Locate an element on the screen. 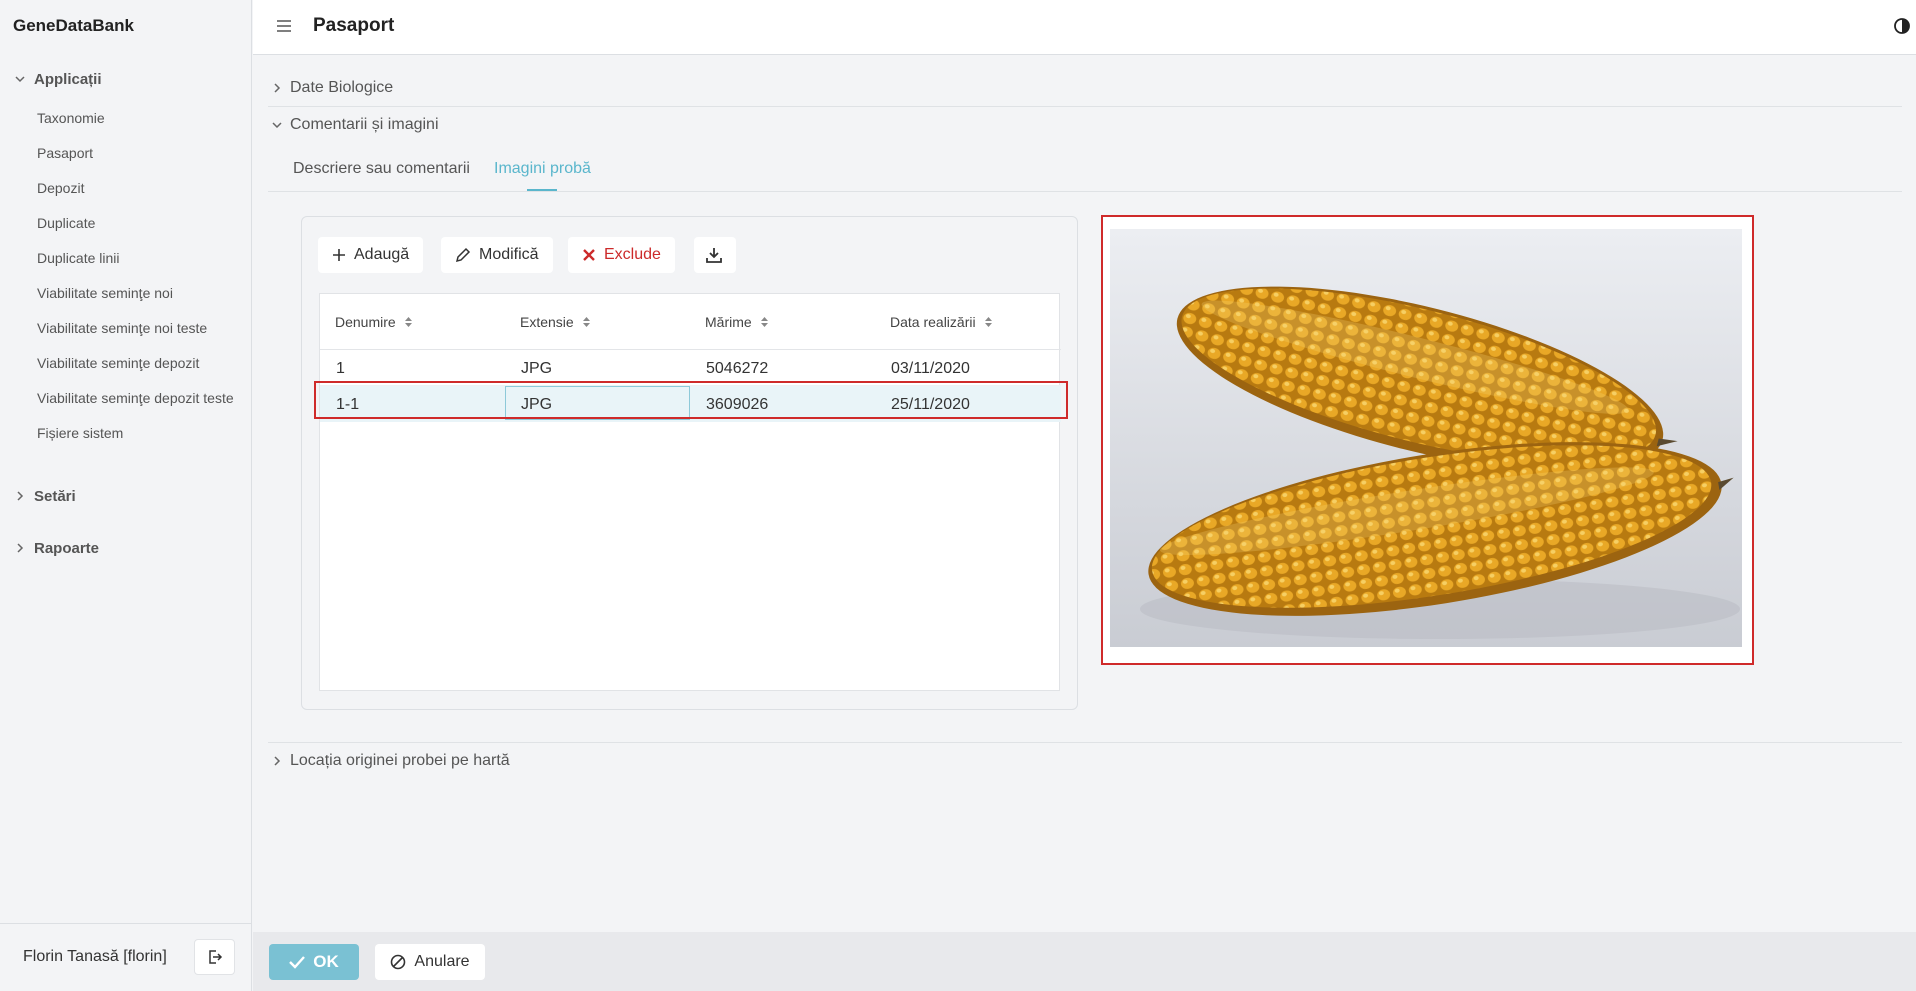  table-header: Denumire Extensie Mărime Data realizării is located at coordinates (690, 322).